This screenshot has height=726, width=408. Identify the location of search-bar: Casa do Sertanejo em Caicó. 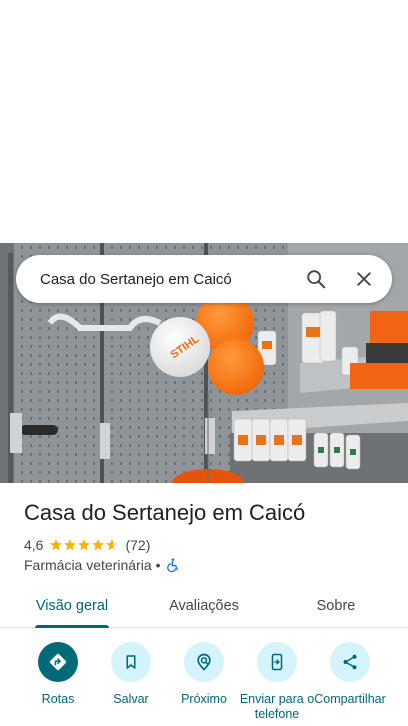
(204, 279).